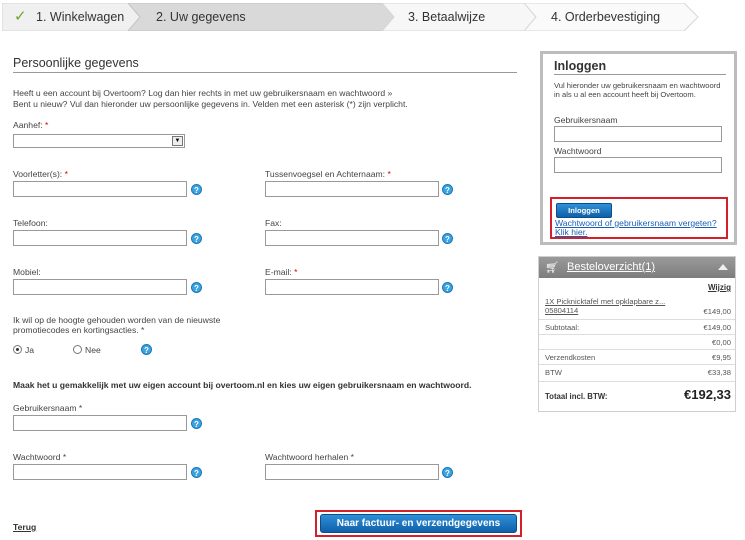  What do you see at coordinates (642, 232) in the screenshot?
I see `forgot-line: Klik hier.` at bounding box center [642, 232].